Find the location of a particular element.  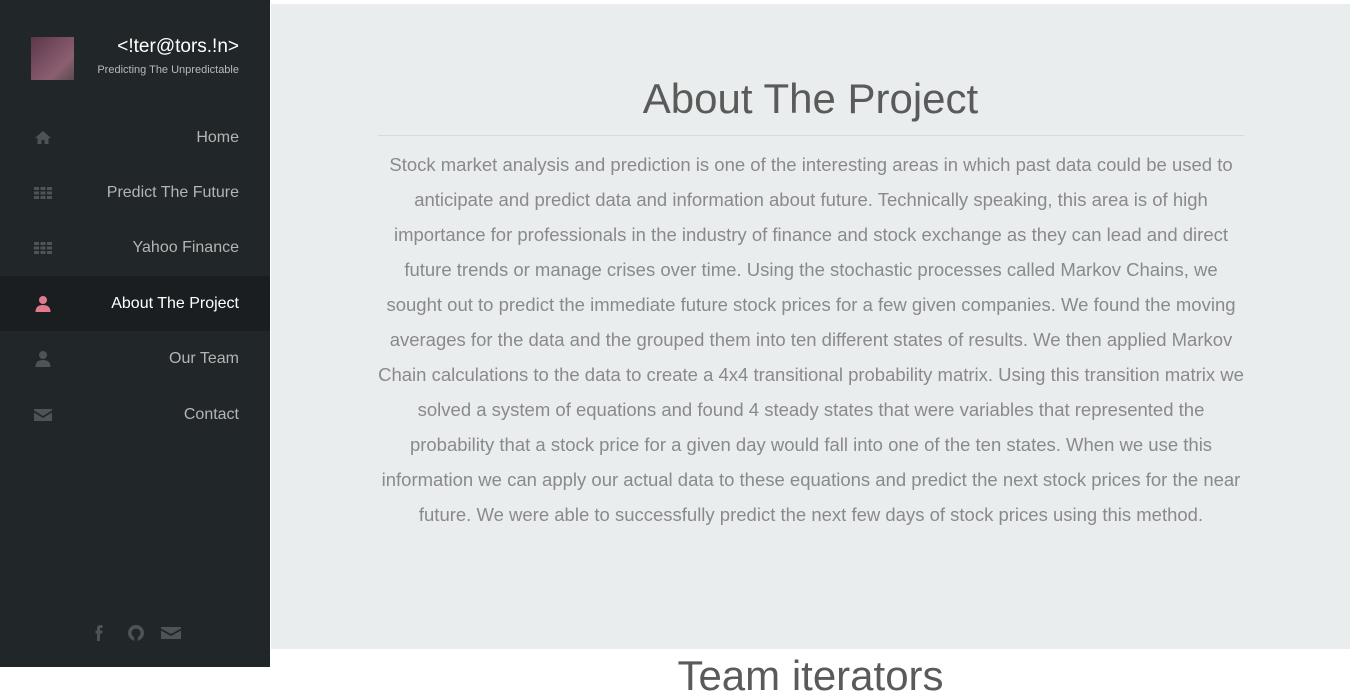

nav-item-home: Home is located at coordinates (135, 137).